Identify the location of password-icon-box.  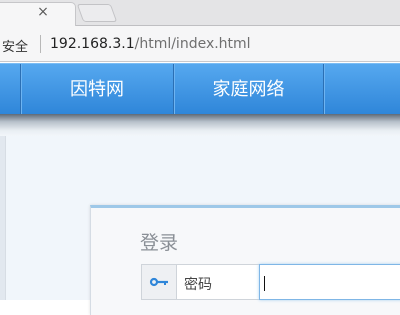
(159, 282).